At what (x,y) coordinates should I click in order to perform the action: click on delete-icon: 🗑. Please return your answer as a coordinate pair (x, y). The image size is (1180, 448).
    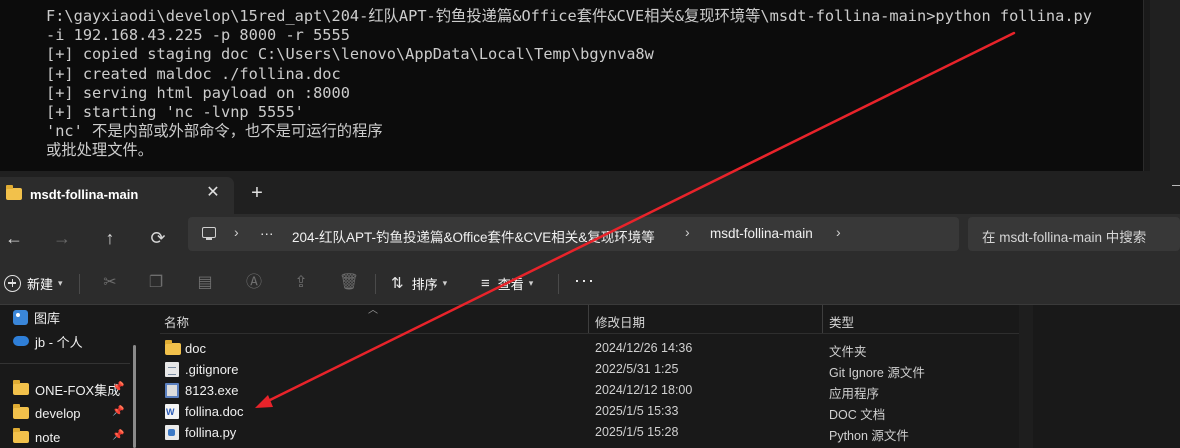
    Looking at the image, I should click on (349, 283).